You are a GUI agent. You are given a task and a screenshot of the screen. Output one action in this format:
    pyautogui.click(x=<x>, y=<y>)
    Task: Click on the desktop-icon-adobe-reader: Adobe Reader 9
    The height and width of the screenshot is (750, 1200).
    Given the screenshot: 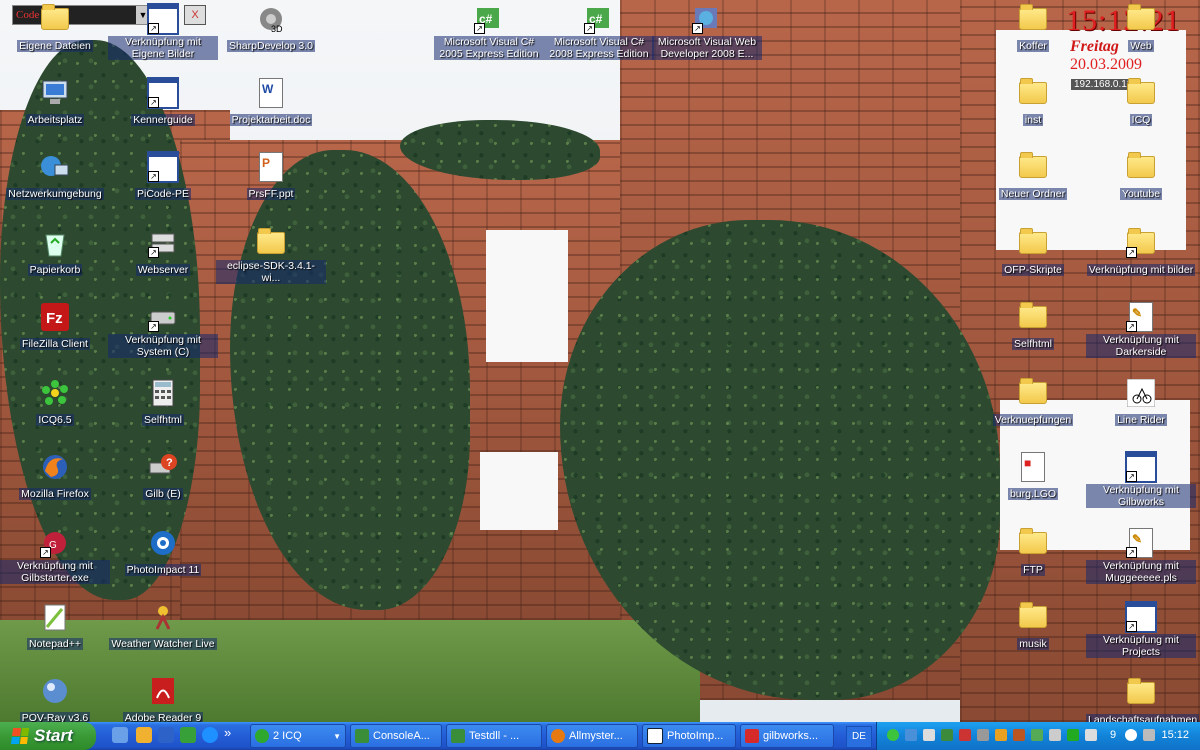 What is the action you would take?
    pyautogui.click(x=163, y=701)
    